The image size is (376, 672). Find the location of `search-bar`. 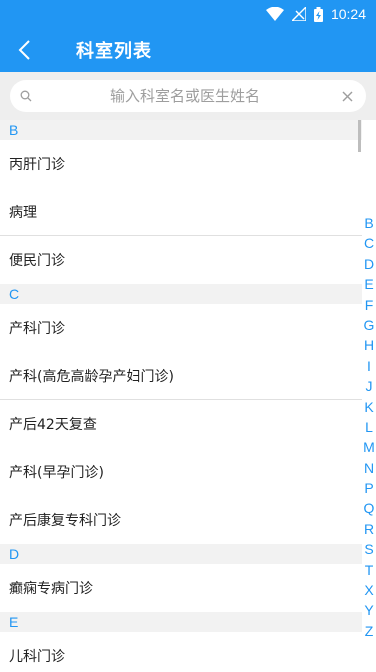

search-bar is located at coordinates (188, 96).